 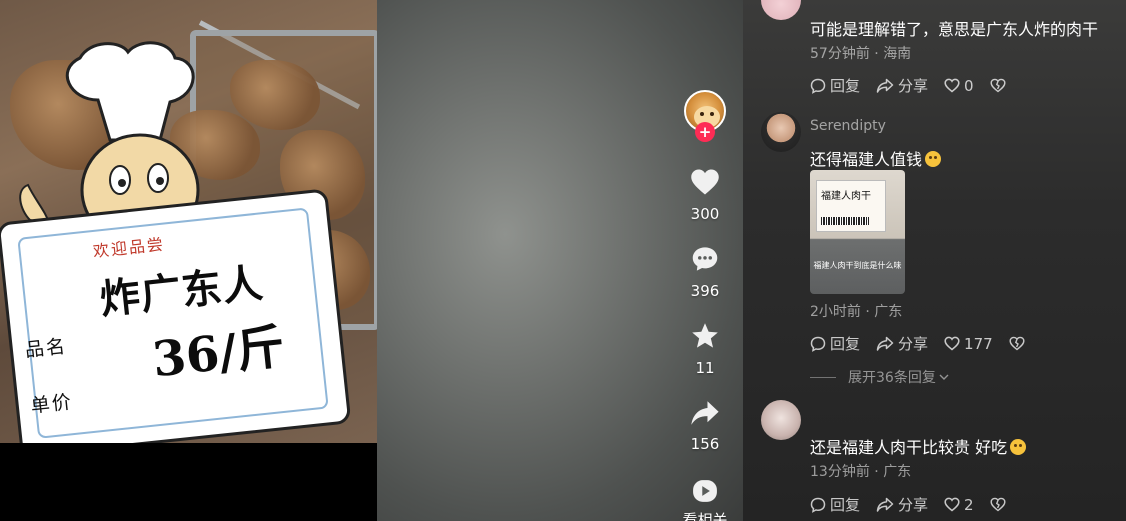 What do you see at coordinates (846, 196) in the screenshot?
I see `image-title: 福建人肉干` at bounding box center [846, 196].